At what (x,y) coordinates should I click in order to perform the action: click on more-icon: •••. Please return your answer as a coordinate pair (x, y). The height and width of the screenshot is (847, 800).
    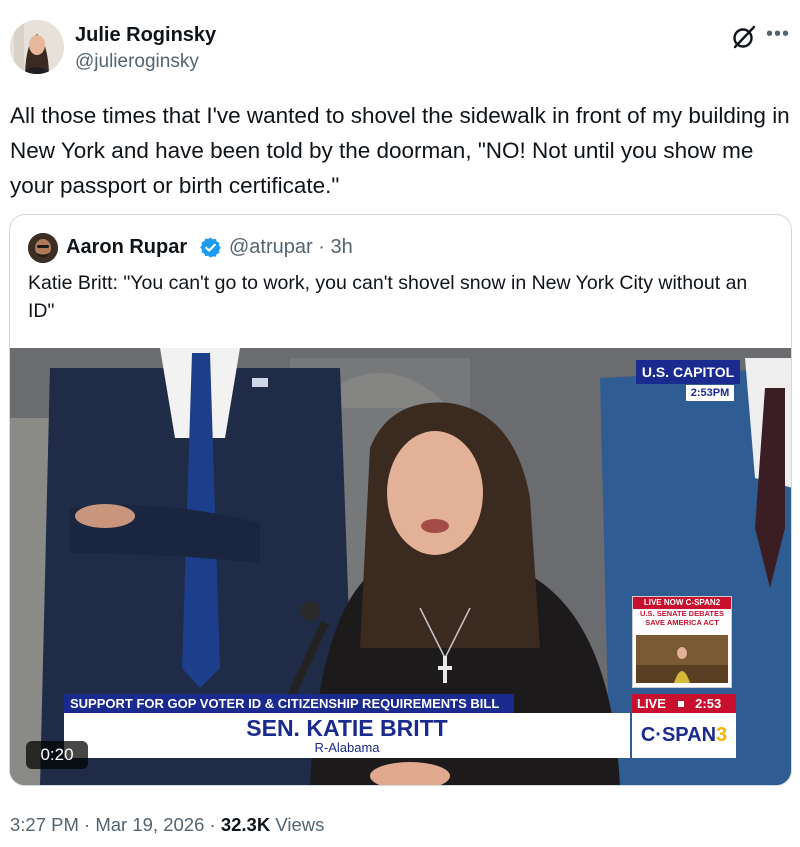
    Looking at the image, I should click on (778, 34).